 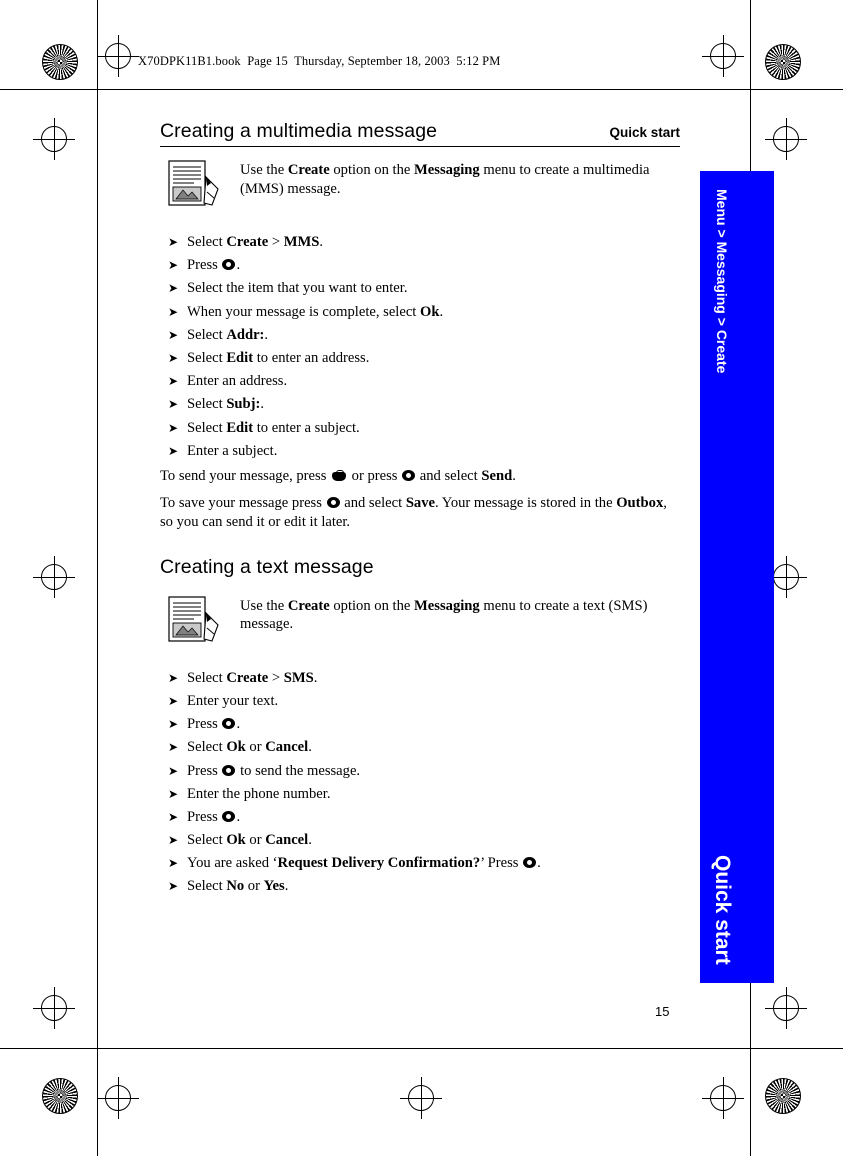 What do you see at coordinates (299, 131) in the screenshot?
I see `section-title-mms: Creating a multimedia message` at bounding box center [299, 131].